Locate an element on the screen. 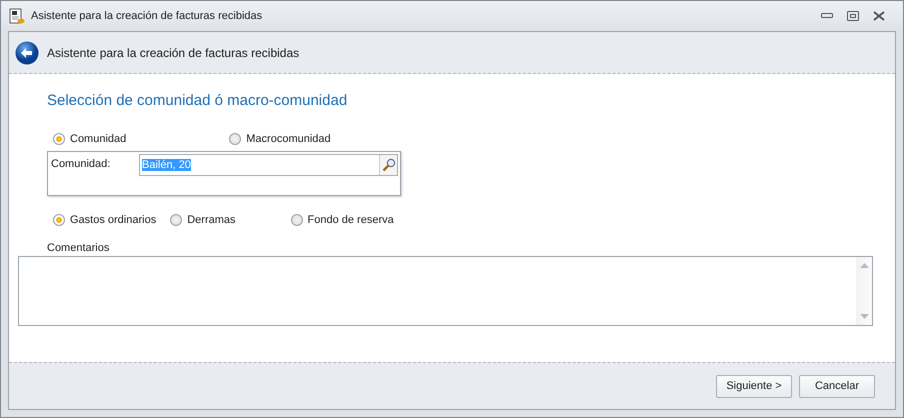 The height and width of the screenshot is (418, 904). section-title: Selección de comunidad ó macro-comunidad is located at coordinates (197, 100).